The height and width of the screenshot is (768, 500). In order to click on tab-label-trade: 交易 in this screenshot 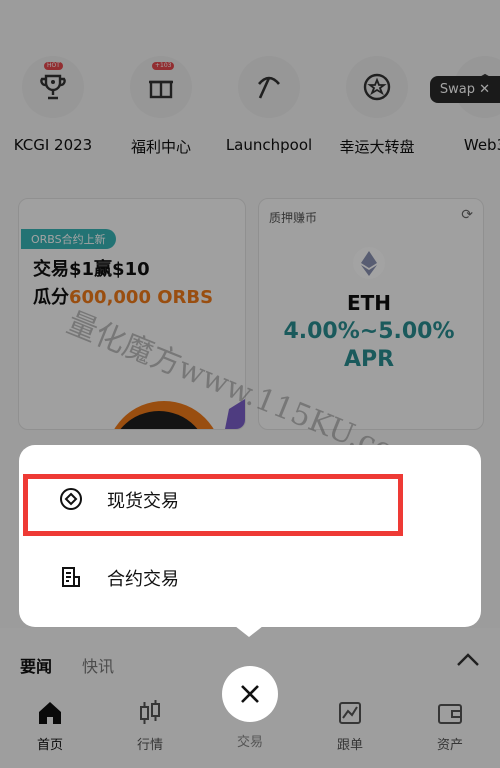, I will do `click(249, 742)`.